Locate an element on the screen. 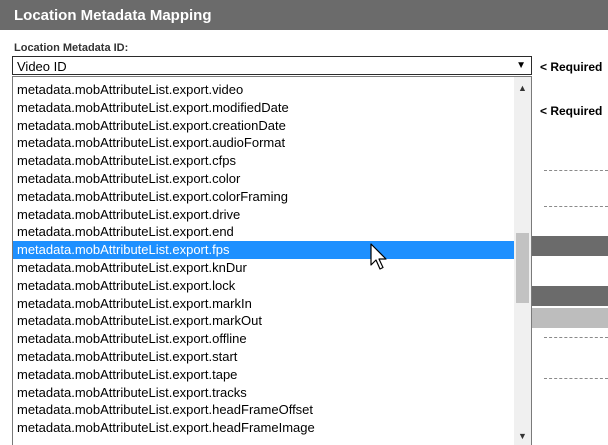 This screenshot has width=608, height=445. option-item: metadata.mobAttributeList.export.lock is located at coordinates (264, 286).